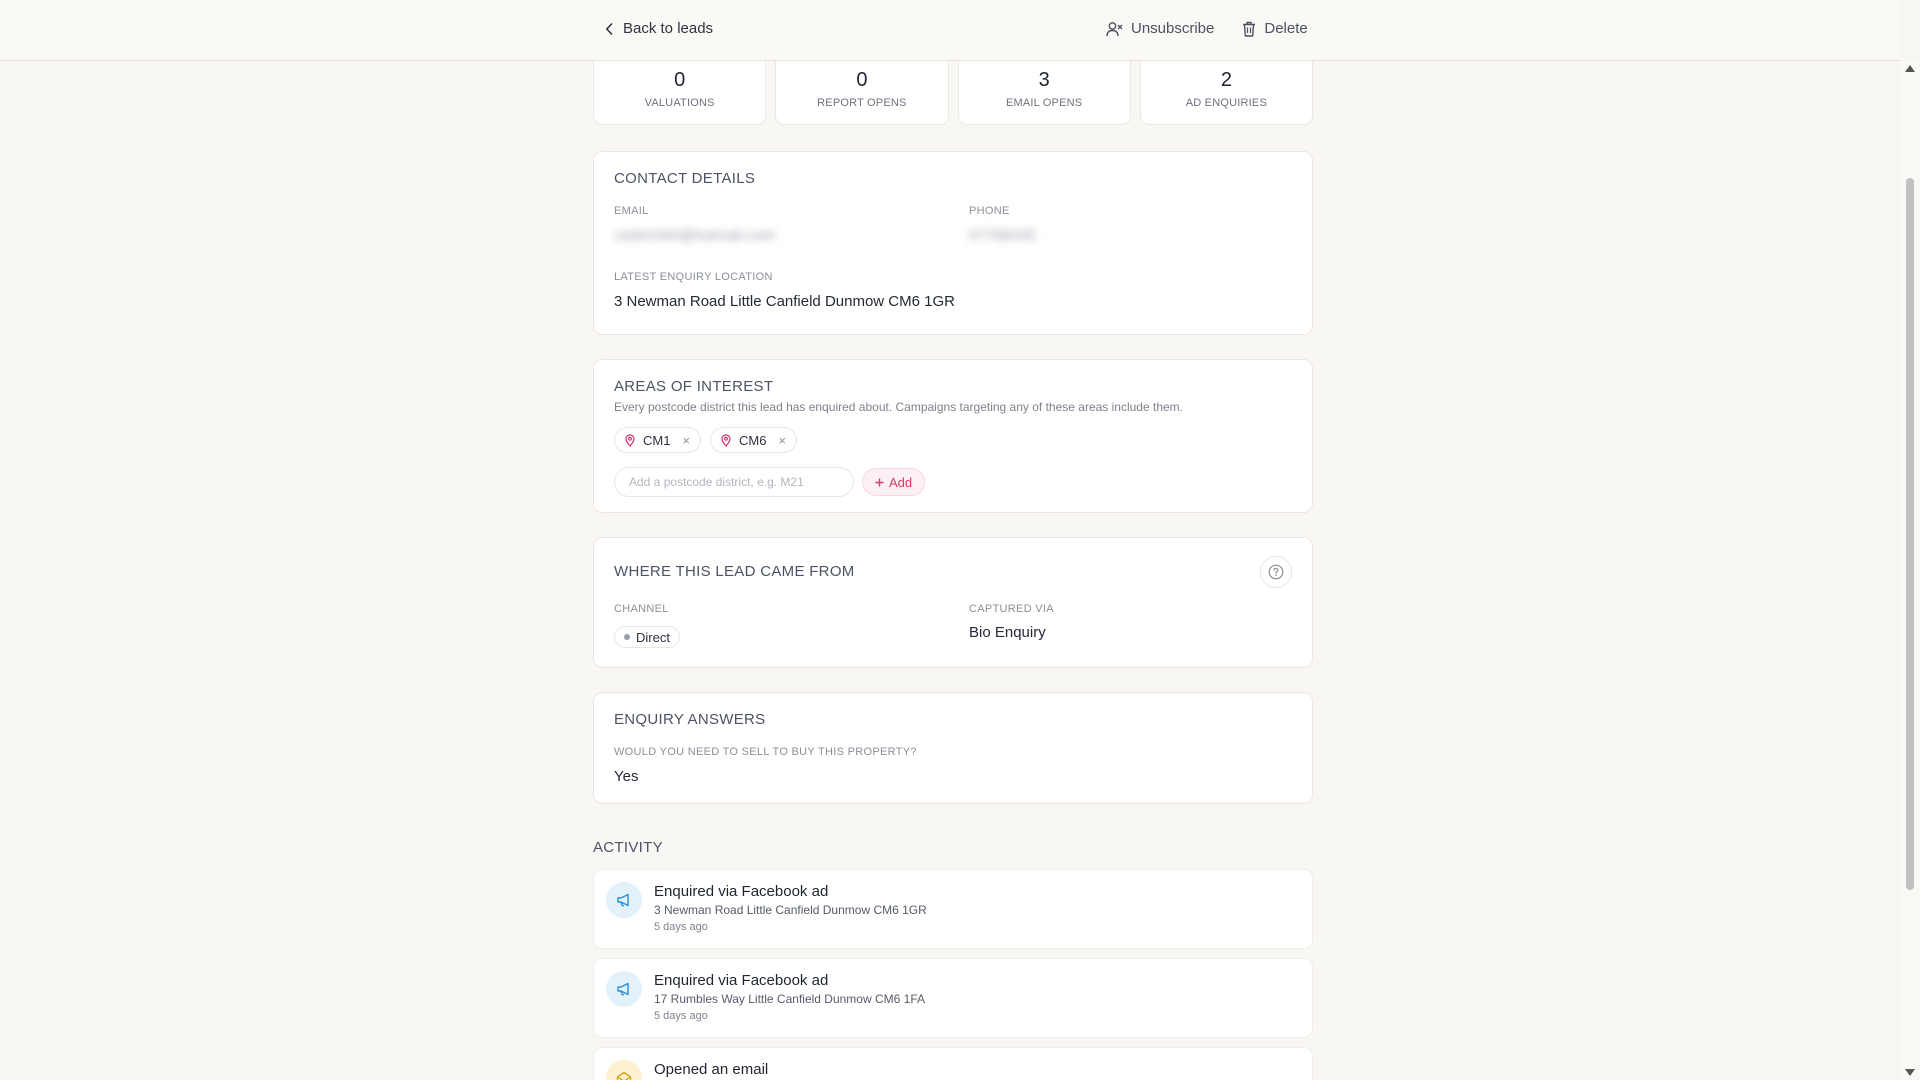 The height and width of the screenshot is (1080, 1920). Describe the element at coordinates (950, 30) in the screenshot. I see `top-bar: Back to leads Unsubscribe Delete` at that location.